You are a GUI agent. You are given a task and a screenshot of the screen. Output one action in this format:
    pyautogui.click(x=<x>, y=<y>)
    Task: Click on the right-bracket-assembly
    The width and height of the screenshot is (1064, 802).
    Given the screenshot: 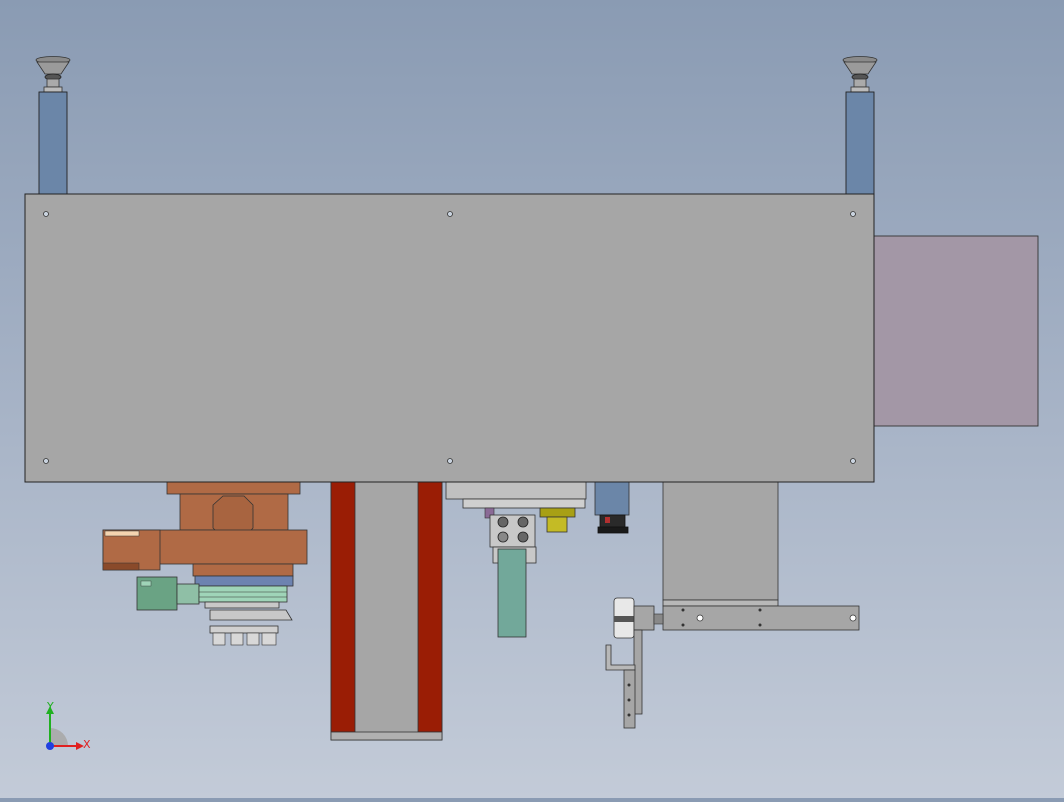 What is the action you would take?
    pyautogui.click(x=761, y=556)
    